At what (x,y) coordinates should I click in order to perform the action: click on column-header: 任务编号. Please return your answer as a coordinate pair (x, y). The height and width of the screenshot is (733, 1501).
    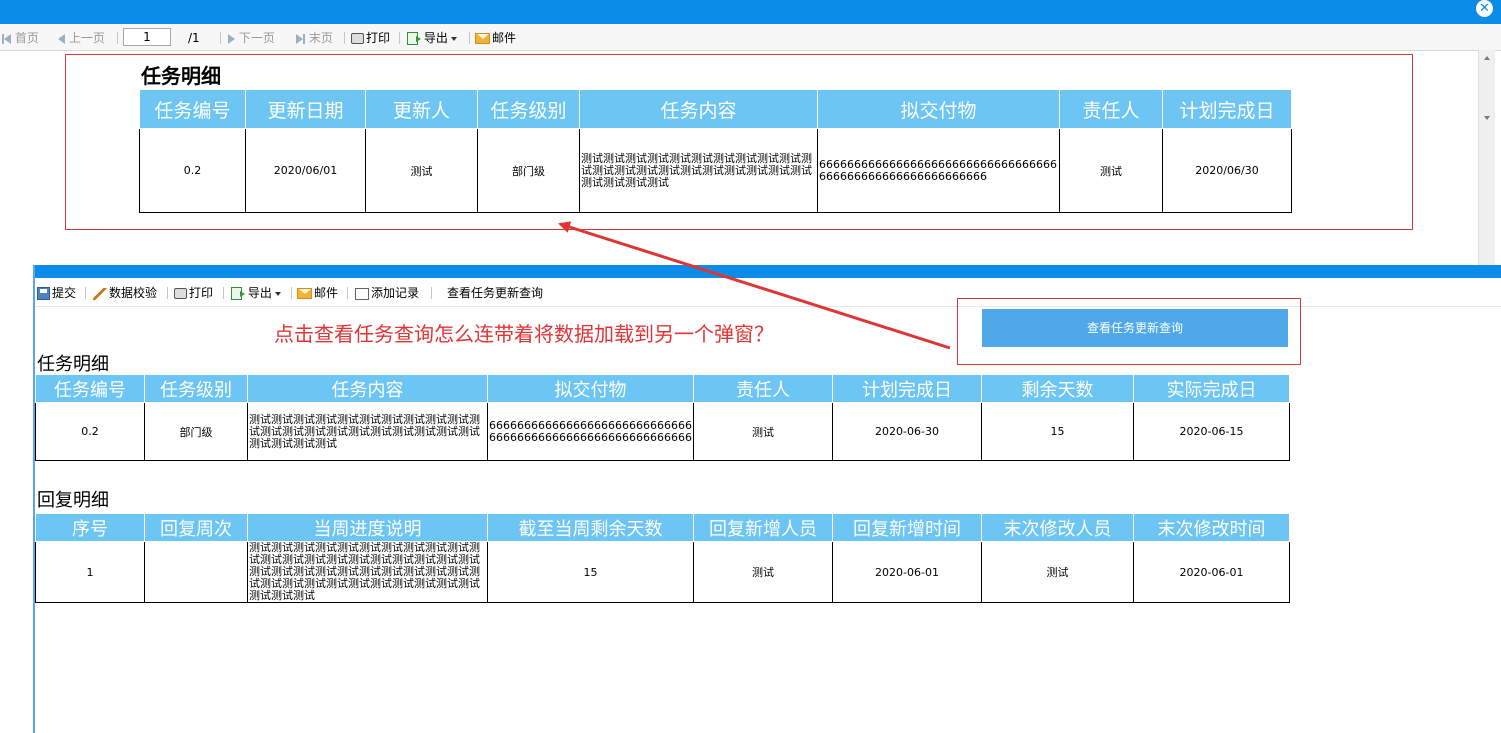
    Looking at the image, I should click on (90, 388).